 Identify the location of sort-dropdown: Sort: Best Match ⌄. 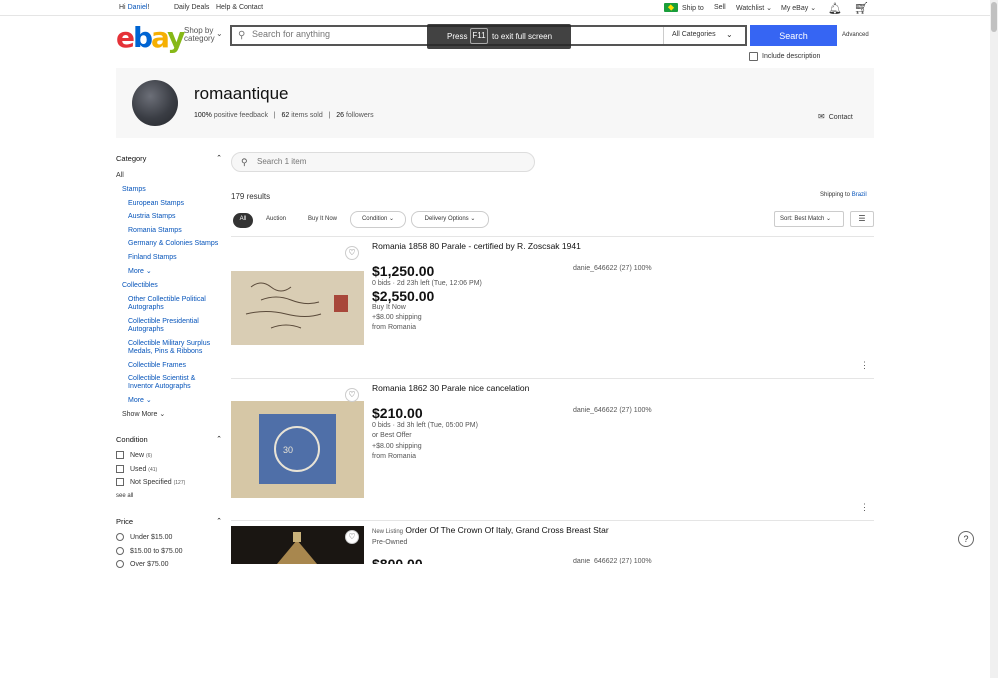
(809, 219).